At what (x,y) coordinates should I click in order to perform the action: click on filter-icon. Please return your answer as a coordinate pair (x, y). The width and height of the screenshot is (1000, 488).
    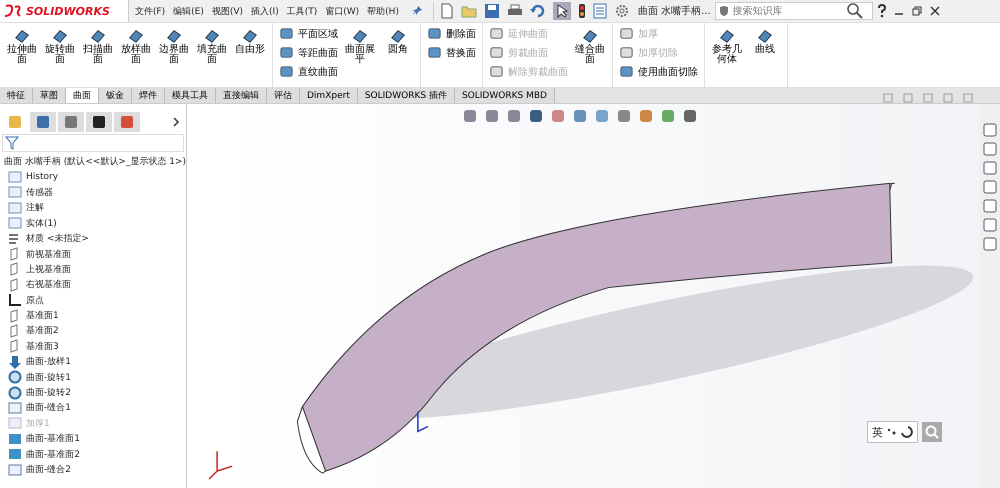
    Looking at the image, I should click on (12, 143).